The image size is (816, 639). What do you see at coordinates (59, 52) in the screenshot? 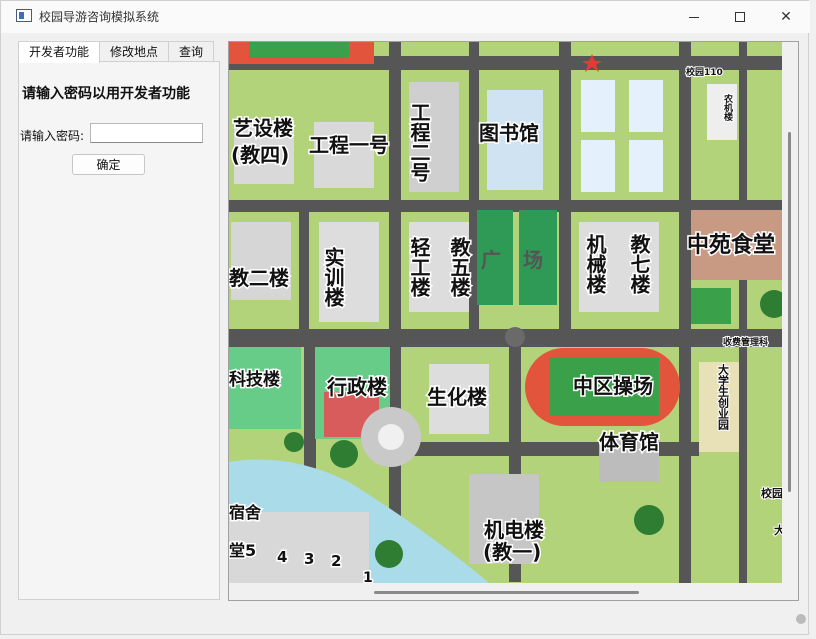
I see `tab-developer: 开发者功能` at bounding box center [59, 52].